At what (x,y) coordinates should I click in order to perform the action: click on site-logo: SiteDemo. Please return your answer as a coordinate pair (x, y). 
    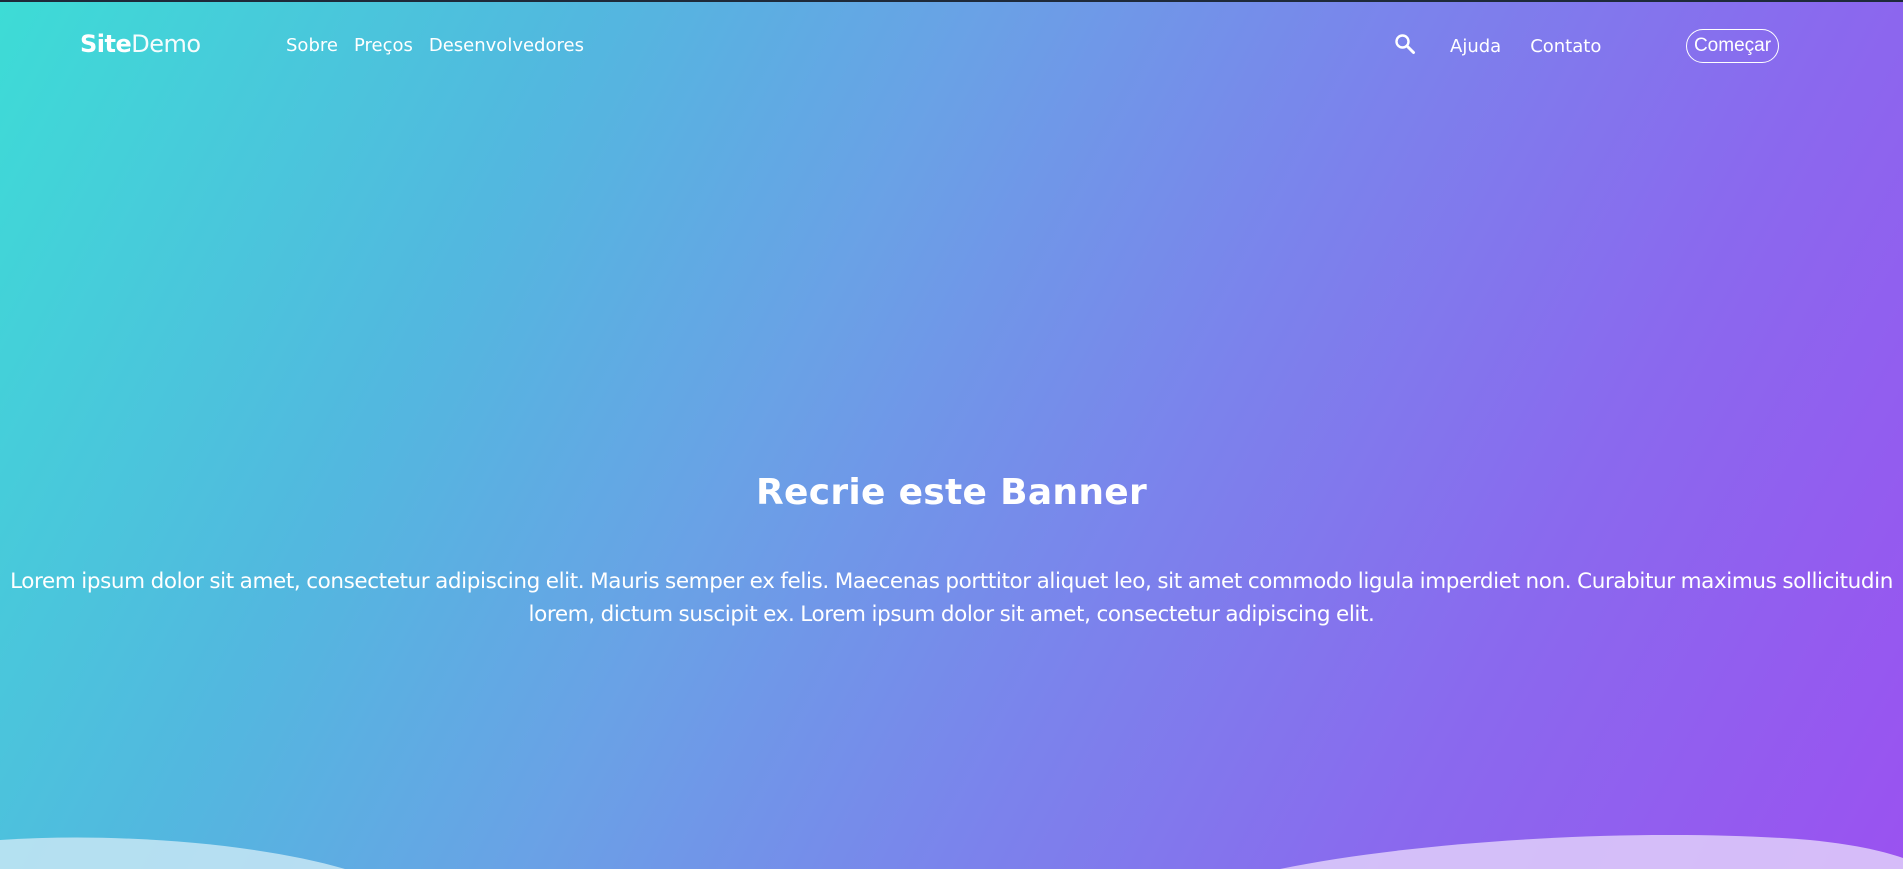
    Looking at the image, I should click on (140, 44).